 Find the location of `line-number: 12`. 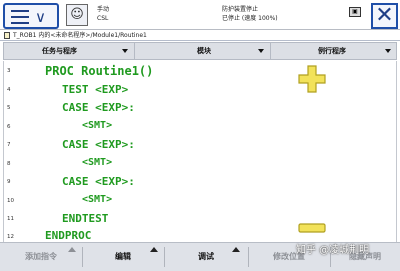

line-number: 12 is located at coordinates (10, 237).